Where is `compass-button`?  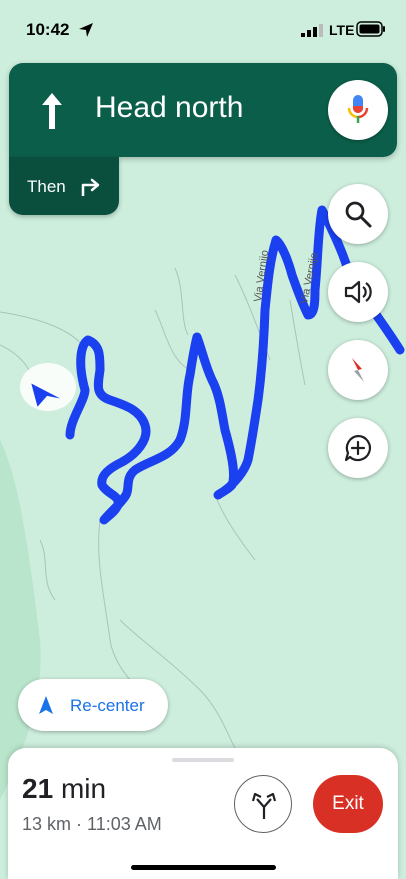 compass-button is located at coordinates (358, 370).